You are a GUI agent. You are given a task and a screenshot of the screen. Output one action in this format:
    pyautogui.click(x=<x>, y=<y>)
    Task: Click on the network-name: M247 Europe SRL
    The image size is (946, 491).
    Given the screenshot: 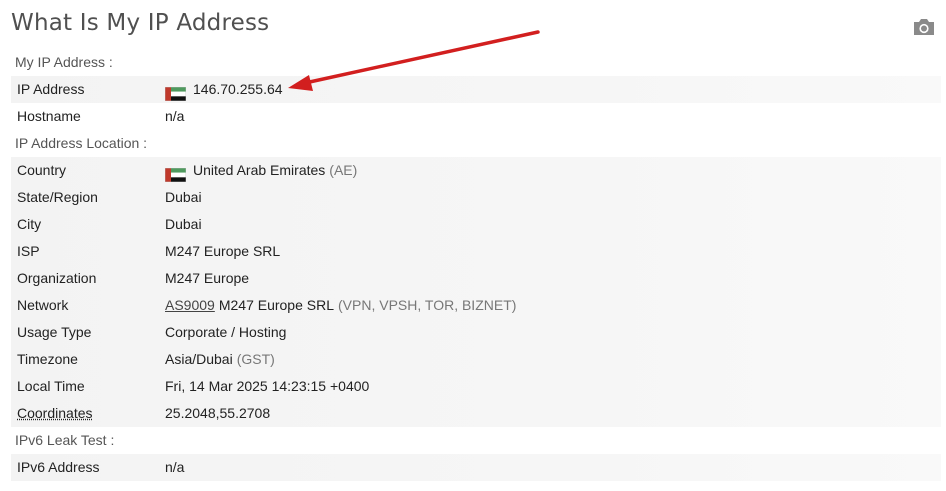 What is the action you would take?
    pyautogui.click(x=276, y=305)
    